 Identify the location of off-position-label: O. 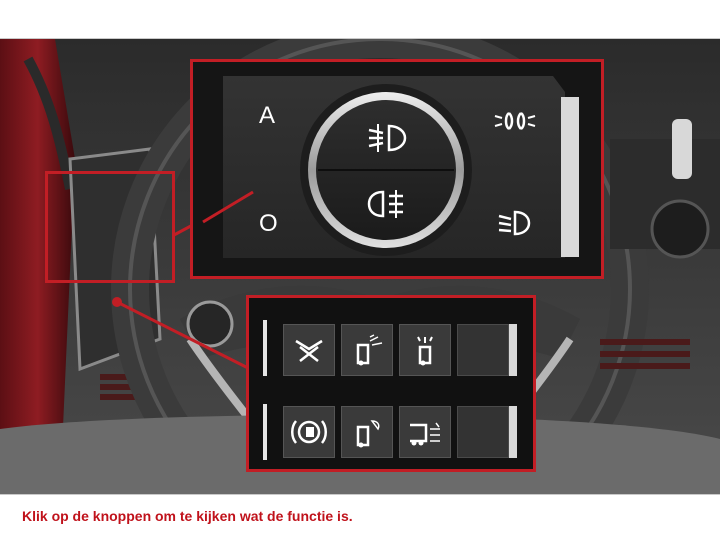
(268, 224).